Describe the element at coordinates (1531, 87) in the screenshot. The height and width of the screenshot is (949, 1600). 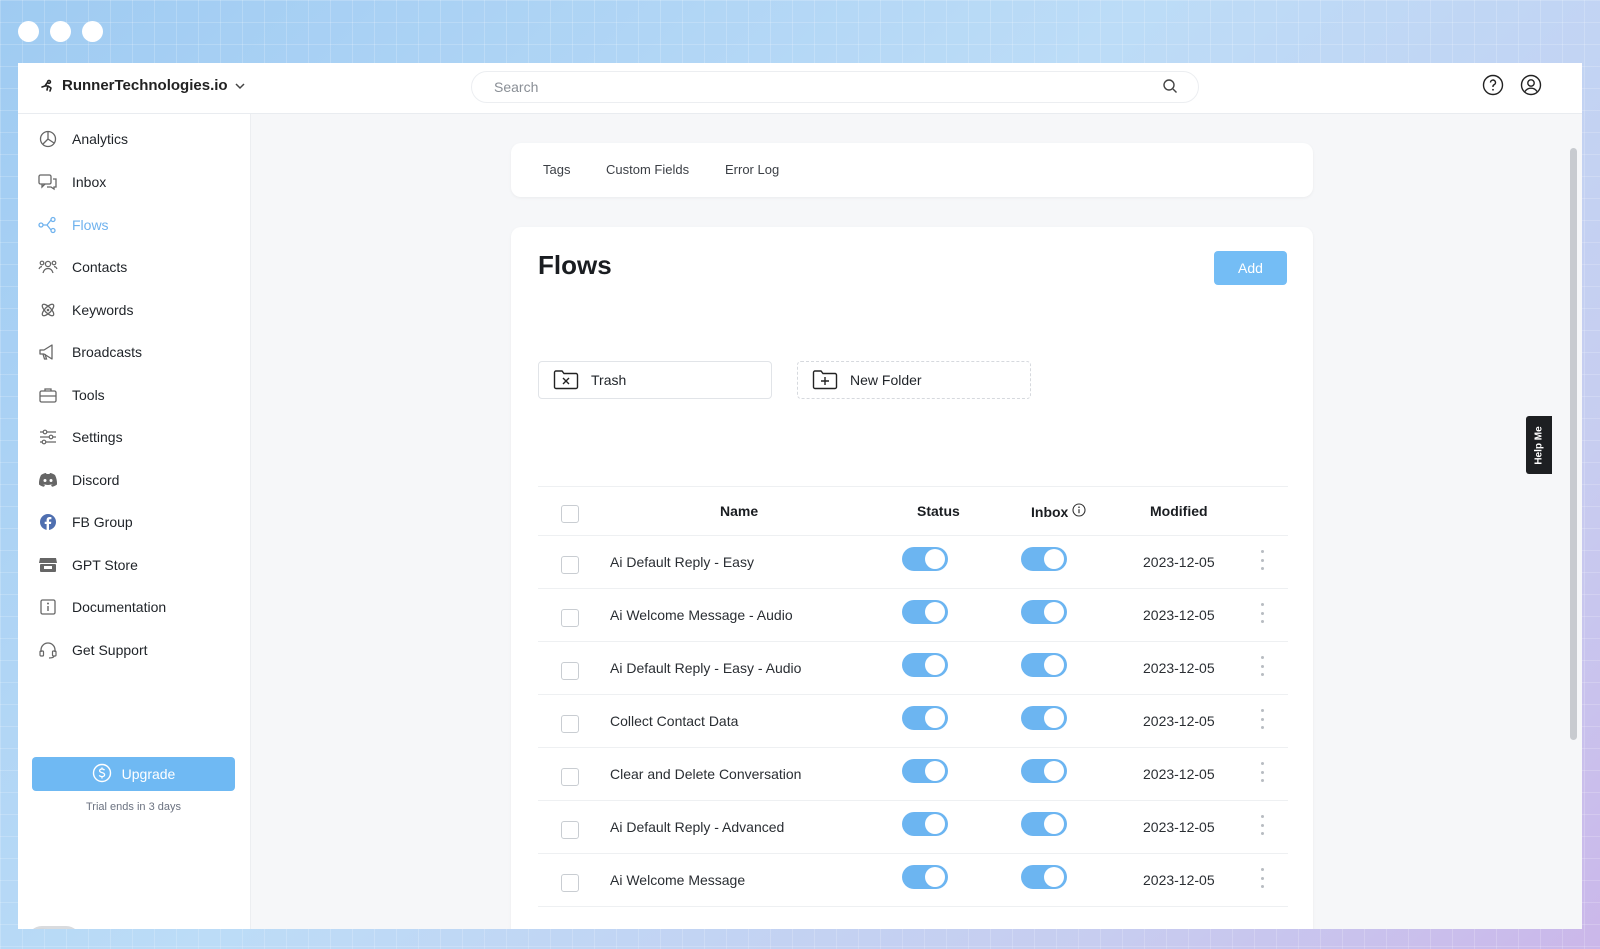
I see `account-icon` at that location.